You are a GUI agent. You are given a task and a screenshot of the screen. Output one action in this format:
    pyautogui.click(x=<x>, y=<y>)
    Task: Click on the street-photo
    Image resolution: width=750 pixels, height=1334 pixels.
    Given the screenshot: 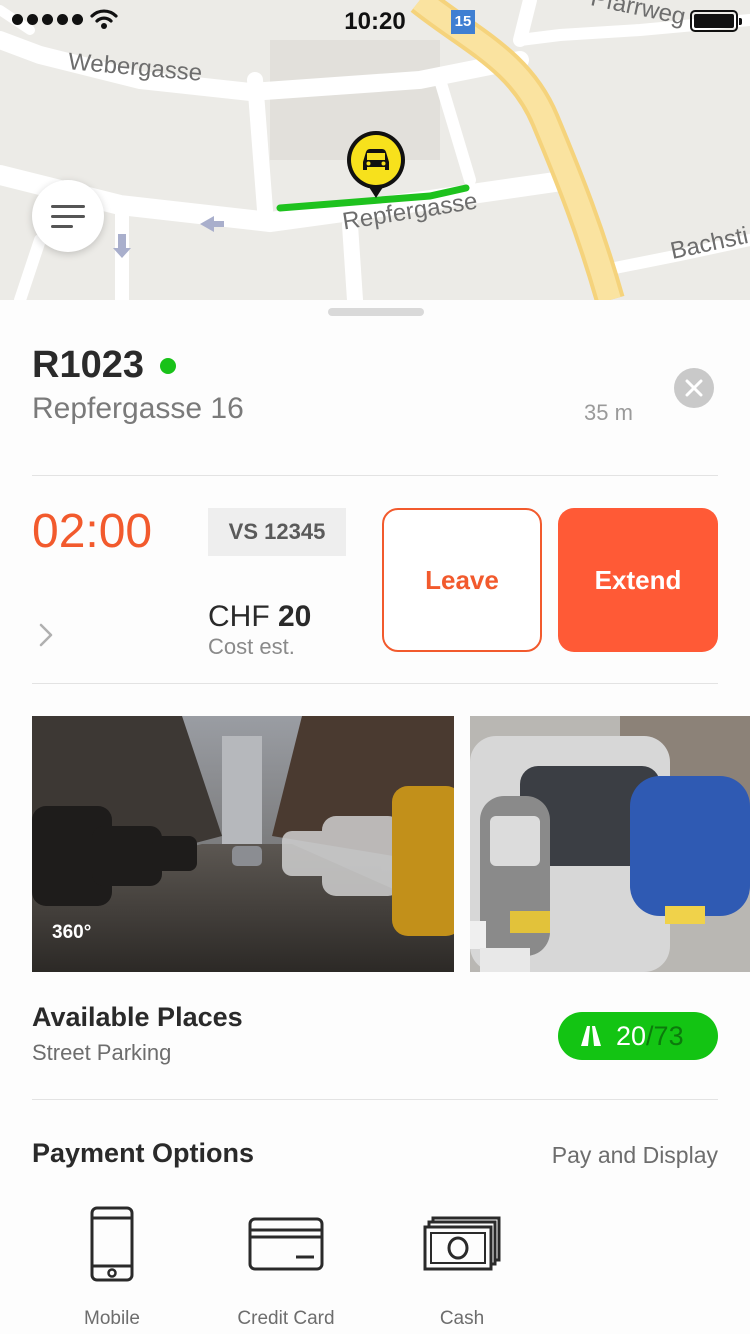 What is the action you would take?
    pyautogui.click(x=610, y=844)
    